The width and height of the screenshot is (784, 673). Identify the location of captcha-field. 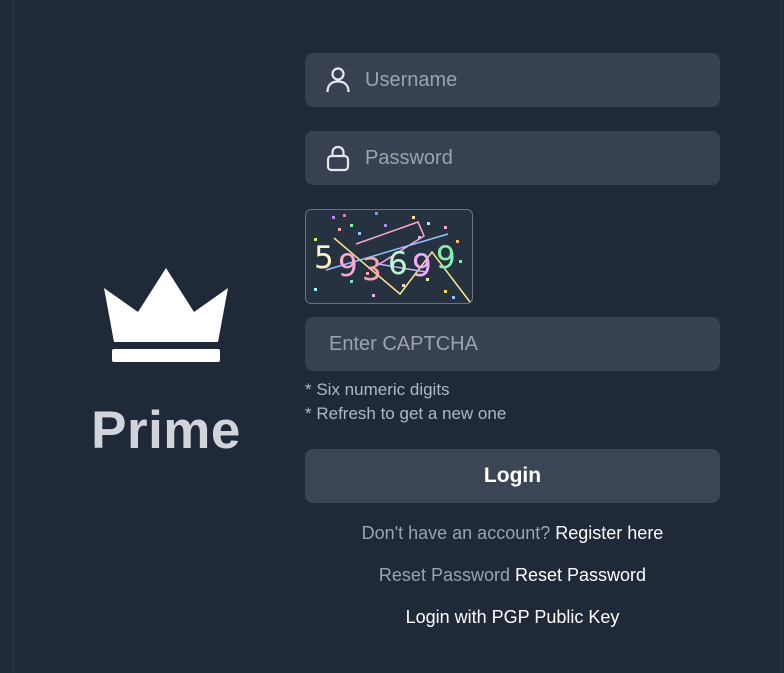
(512, 344).